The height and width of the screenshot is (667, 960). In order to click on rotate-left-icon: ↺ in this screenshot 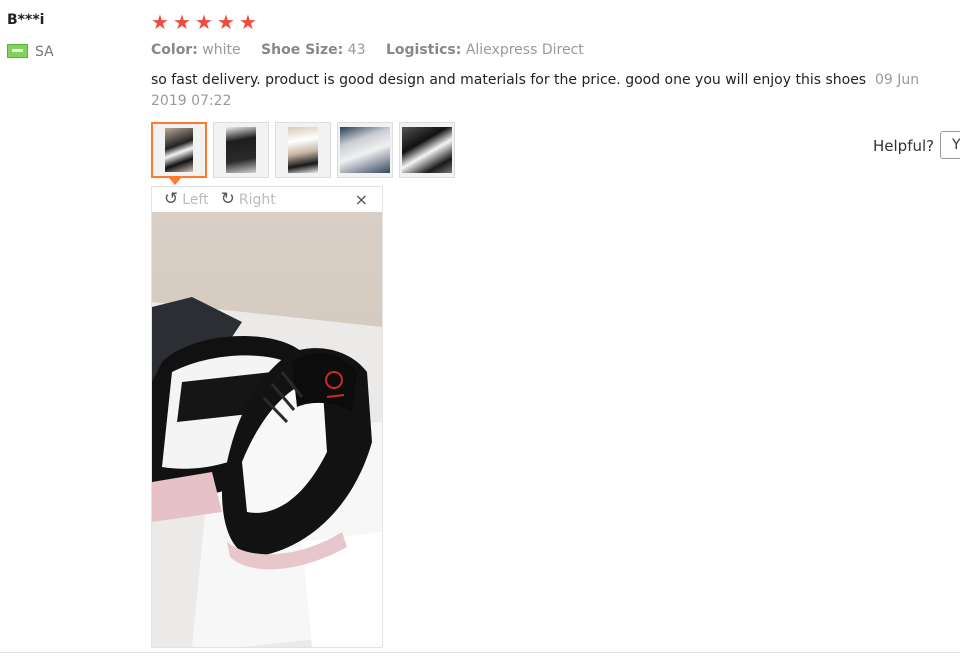, I will do `click(171, 199)`.